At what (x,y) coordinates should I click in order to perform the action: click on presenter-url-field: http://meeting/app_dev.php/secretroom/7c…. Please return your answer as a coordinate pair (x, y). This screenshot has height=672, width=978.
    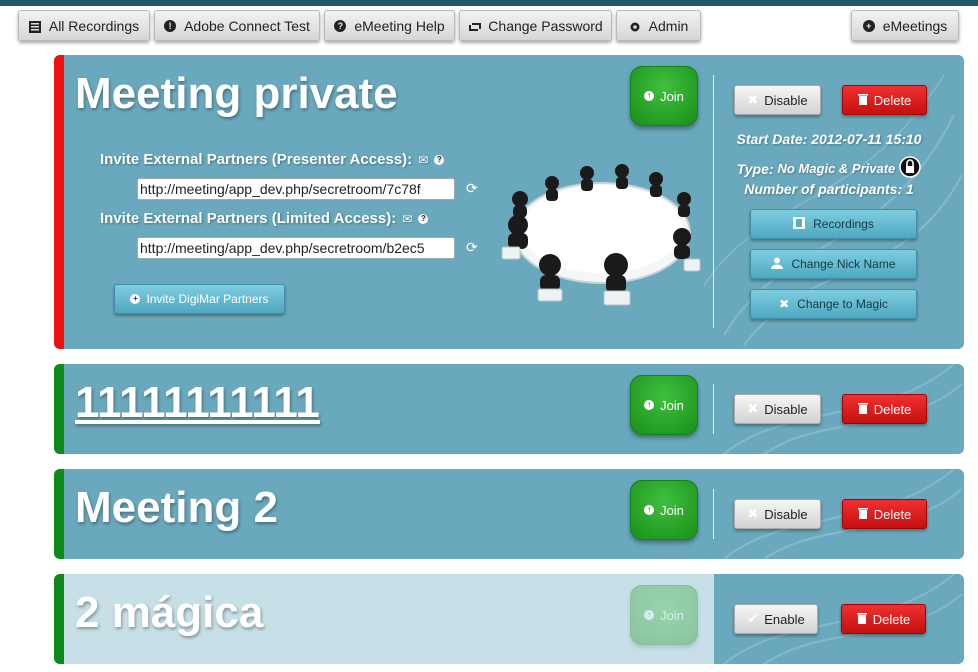
    Looking at the image, I should click on (296, 189).